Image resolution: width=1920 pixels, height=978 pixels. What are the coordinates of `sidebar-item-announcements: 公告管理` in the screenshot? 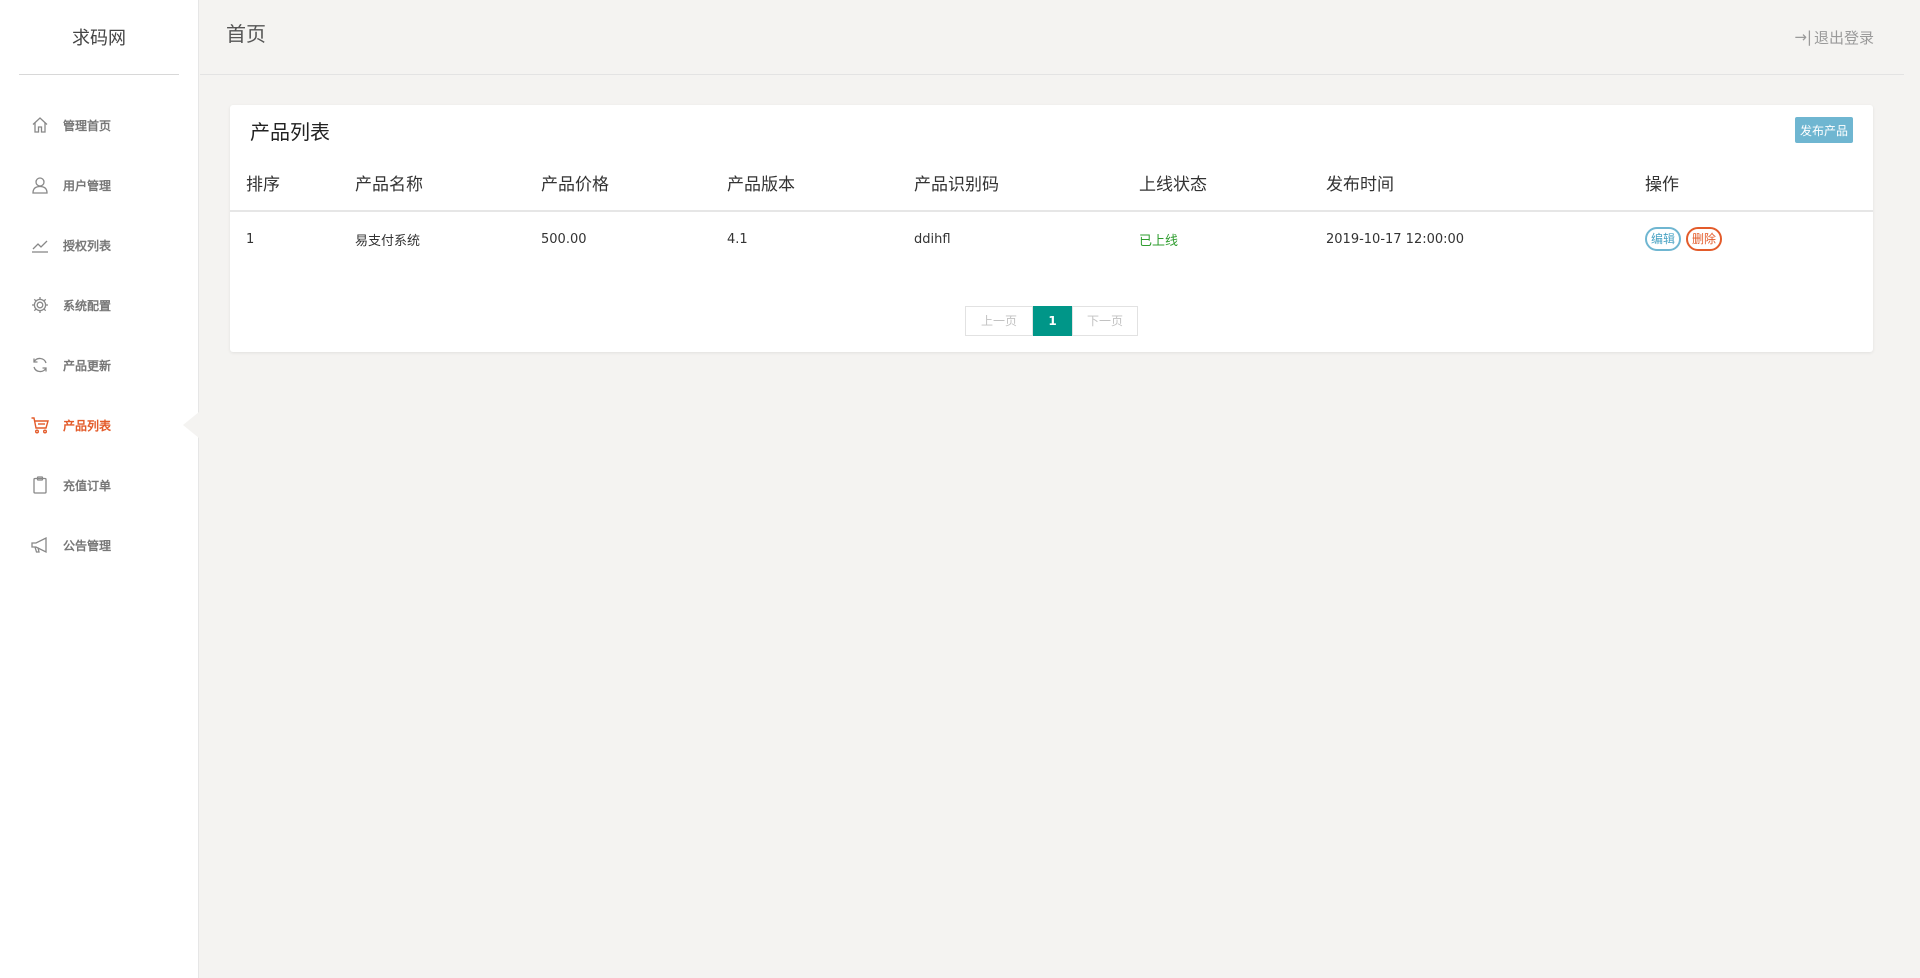 It's located at (99, 545).